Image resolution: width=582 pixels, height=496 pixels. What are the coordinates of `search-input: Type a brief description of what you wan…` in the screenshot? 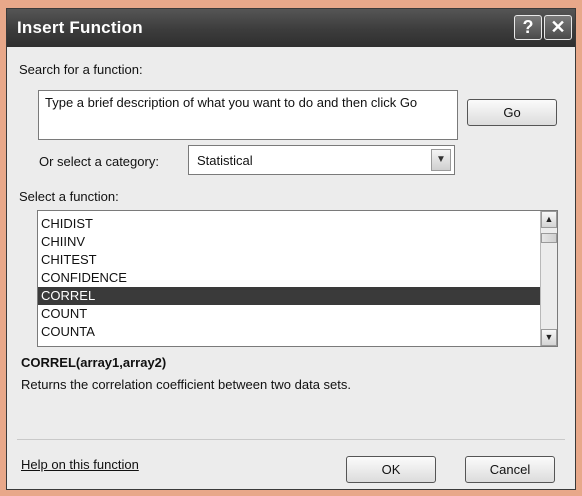 It's located at (248, 115).